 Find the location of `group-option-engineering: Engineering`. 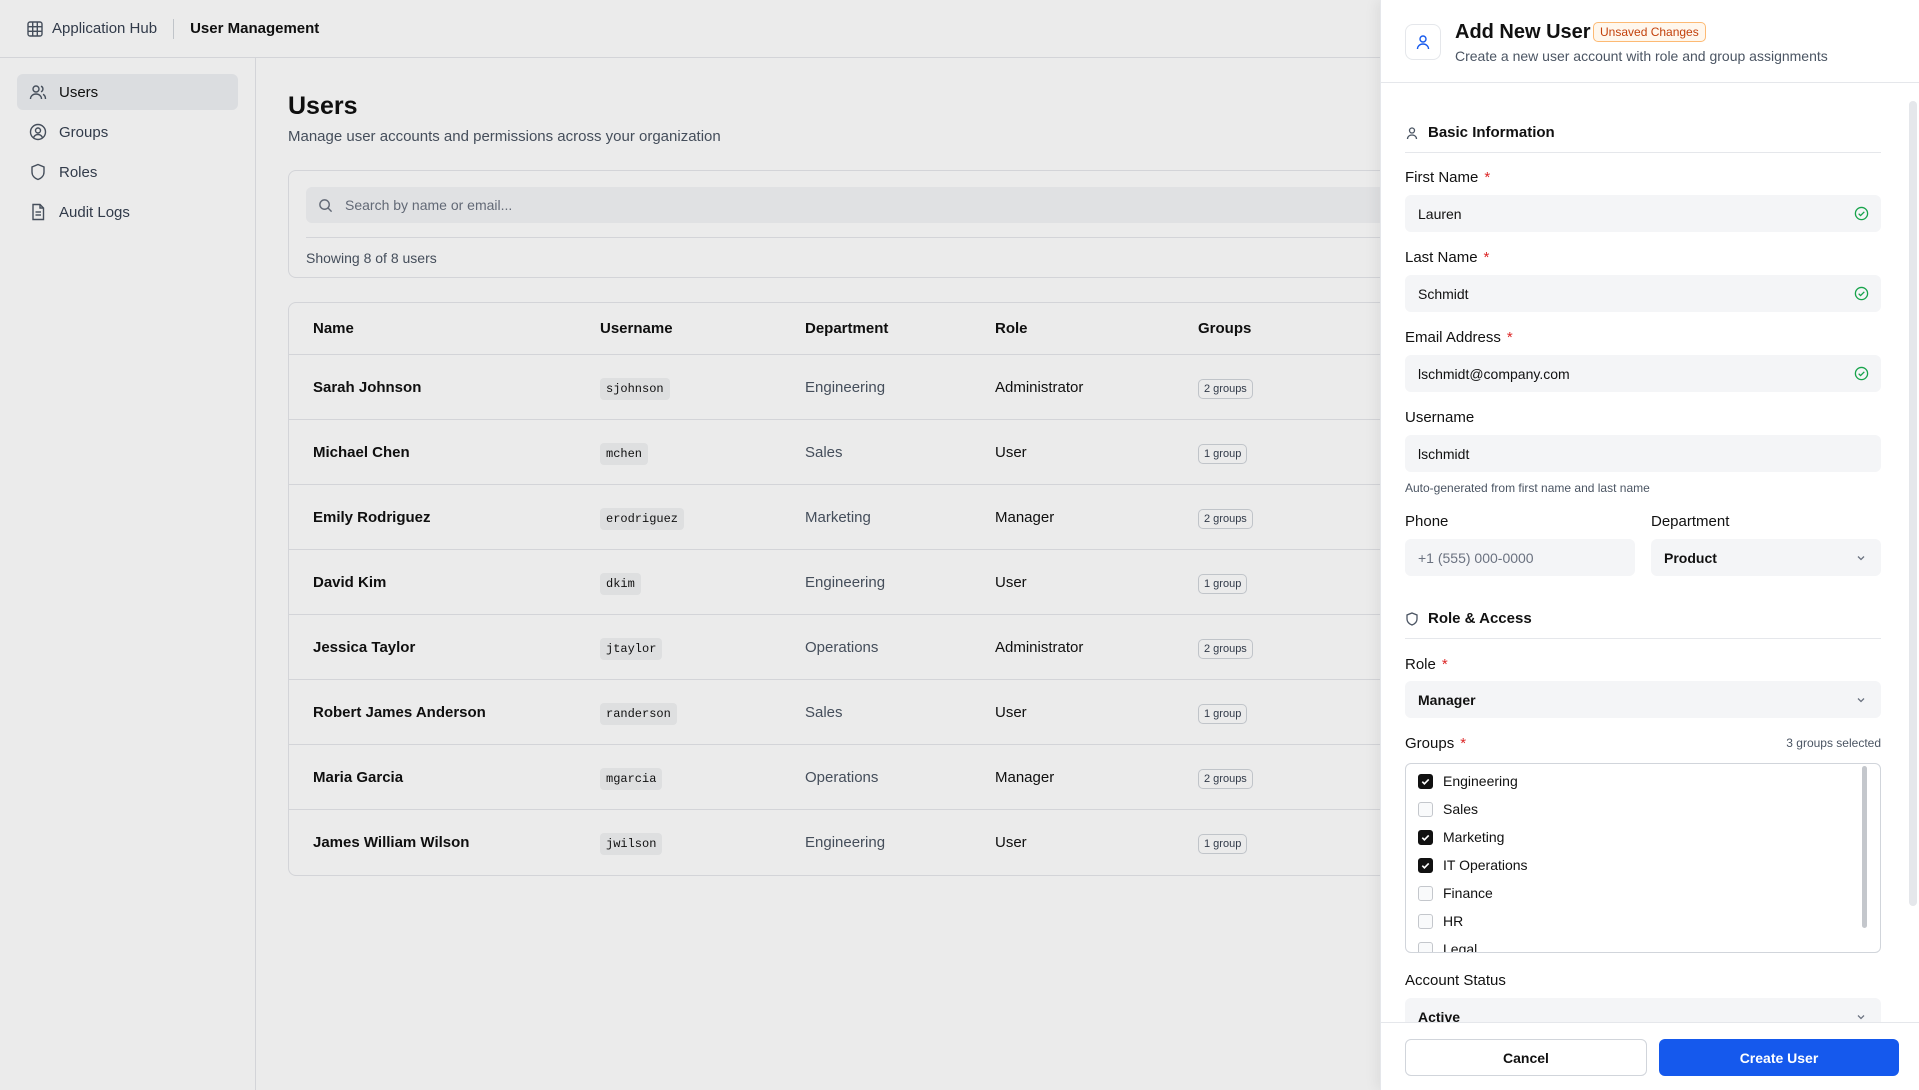

group-option-engineering: Engineering is located at coordinates (1468, 781).